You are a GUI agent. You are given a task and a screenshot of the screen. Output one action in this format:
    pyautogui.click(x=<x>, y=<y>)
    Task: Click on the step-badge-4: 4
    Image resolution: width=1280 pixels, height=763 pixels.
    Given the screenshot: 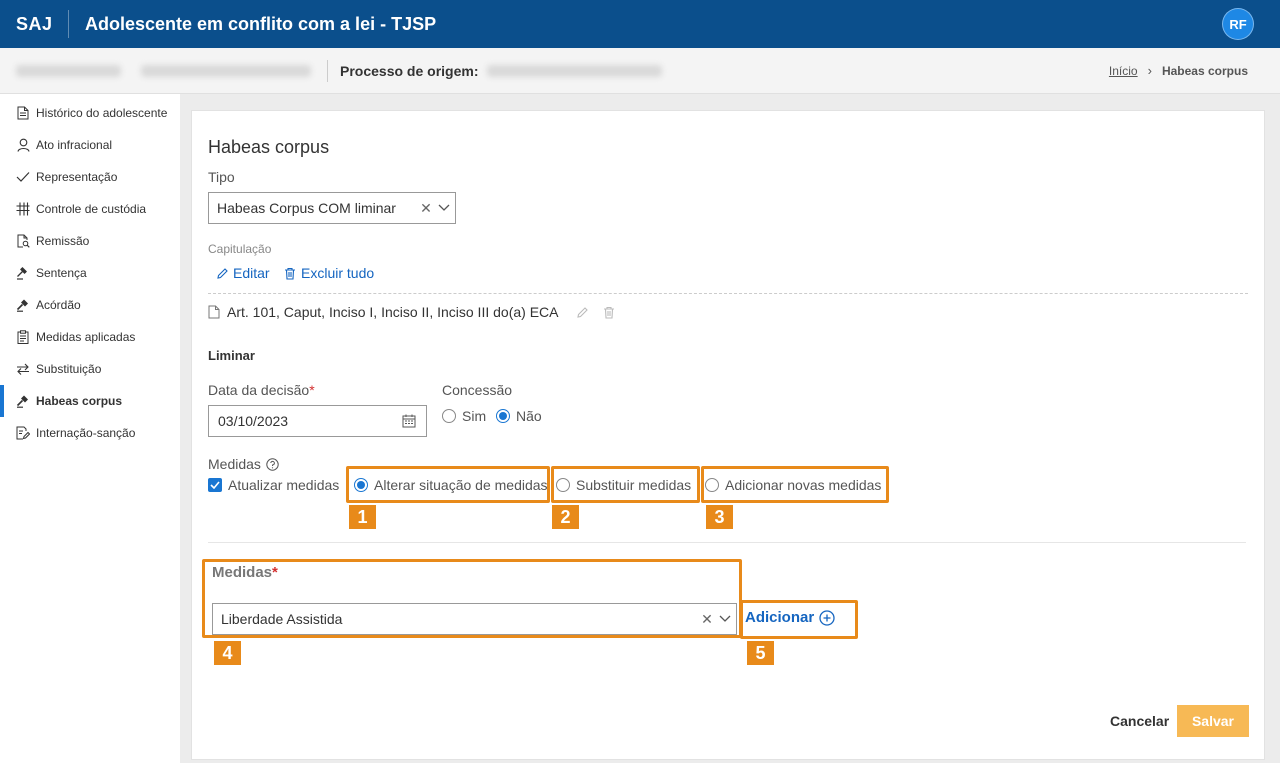 What is the action you would take?
    pyautogui.click(x=227, y=653)
    